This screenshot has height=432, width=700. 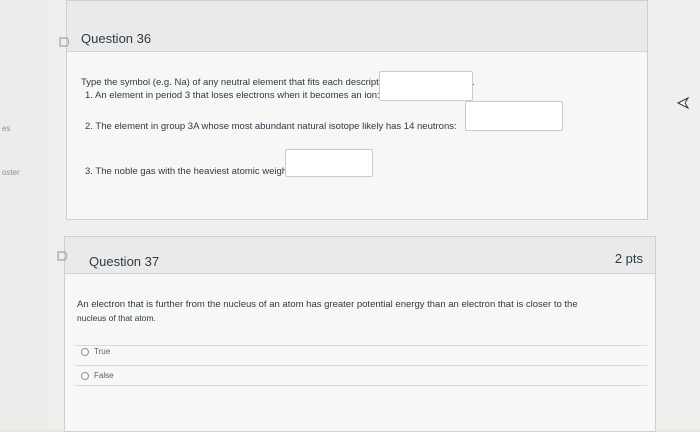 I want to click on question-points: 2 pts, so click(x=628, y=258).